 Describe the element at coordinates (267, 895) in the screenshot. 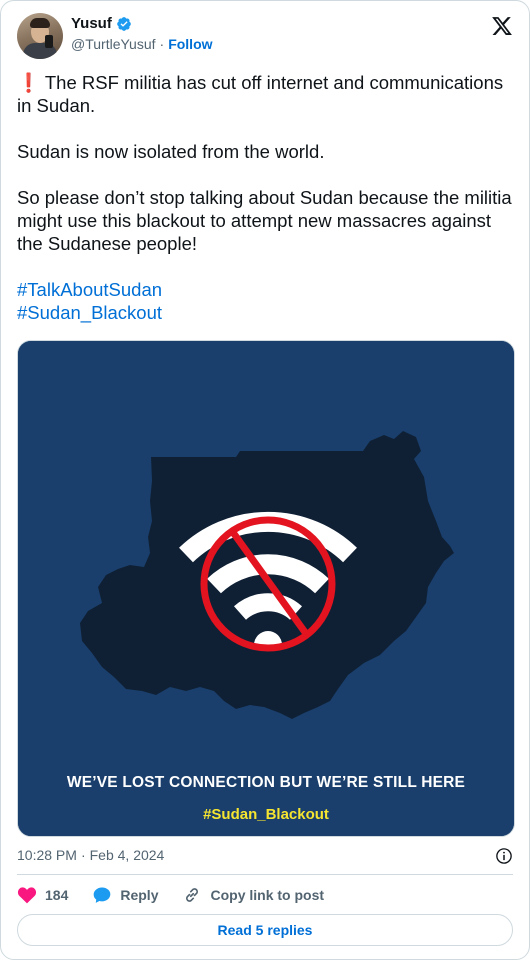

I see `copy-link-label: Copy link to post` at that location.